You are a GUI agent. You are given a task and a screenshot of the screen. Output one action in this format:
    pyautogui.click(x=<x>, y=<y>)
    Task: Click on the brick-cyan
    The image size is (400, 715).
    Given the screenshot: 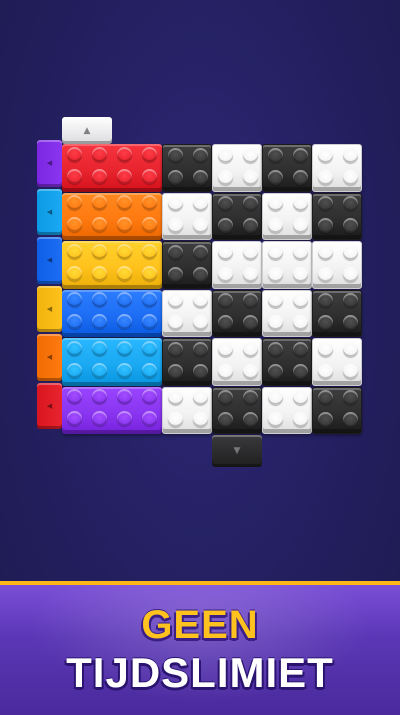 What is the action you would take?
    pyautogui.click(x=112, y=362)
    